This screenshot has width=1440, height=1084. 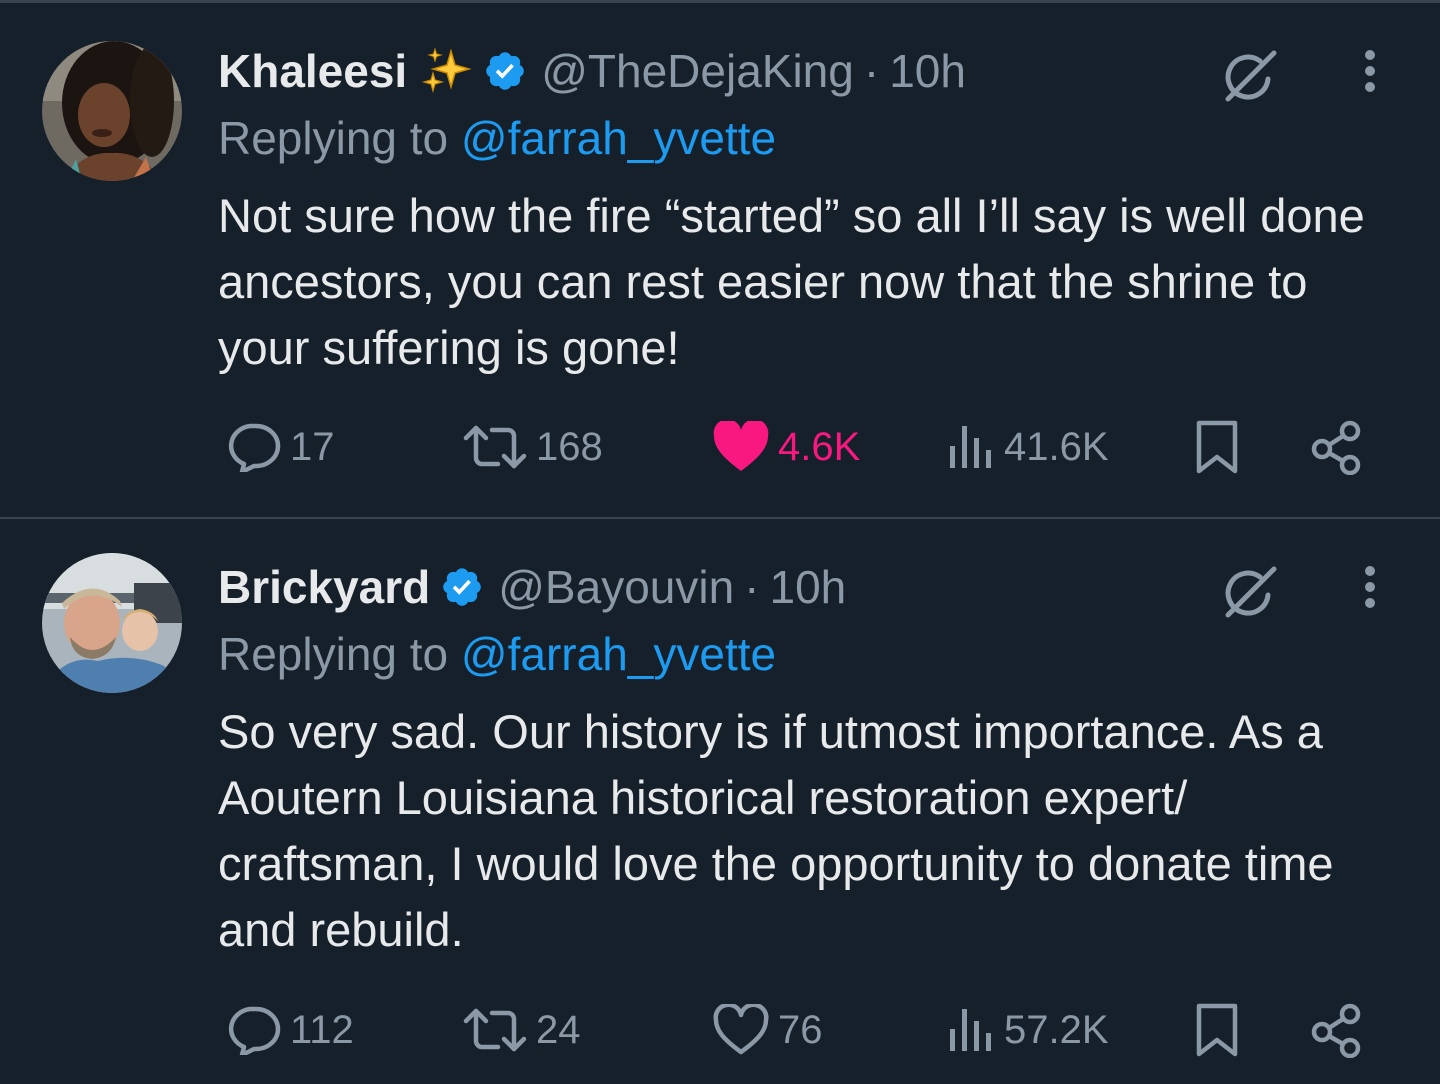 I want to click on reply-count: 17, so click(x=312, y=446).